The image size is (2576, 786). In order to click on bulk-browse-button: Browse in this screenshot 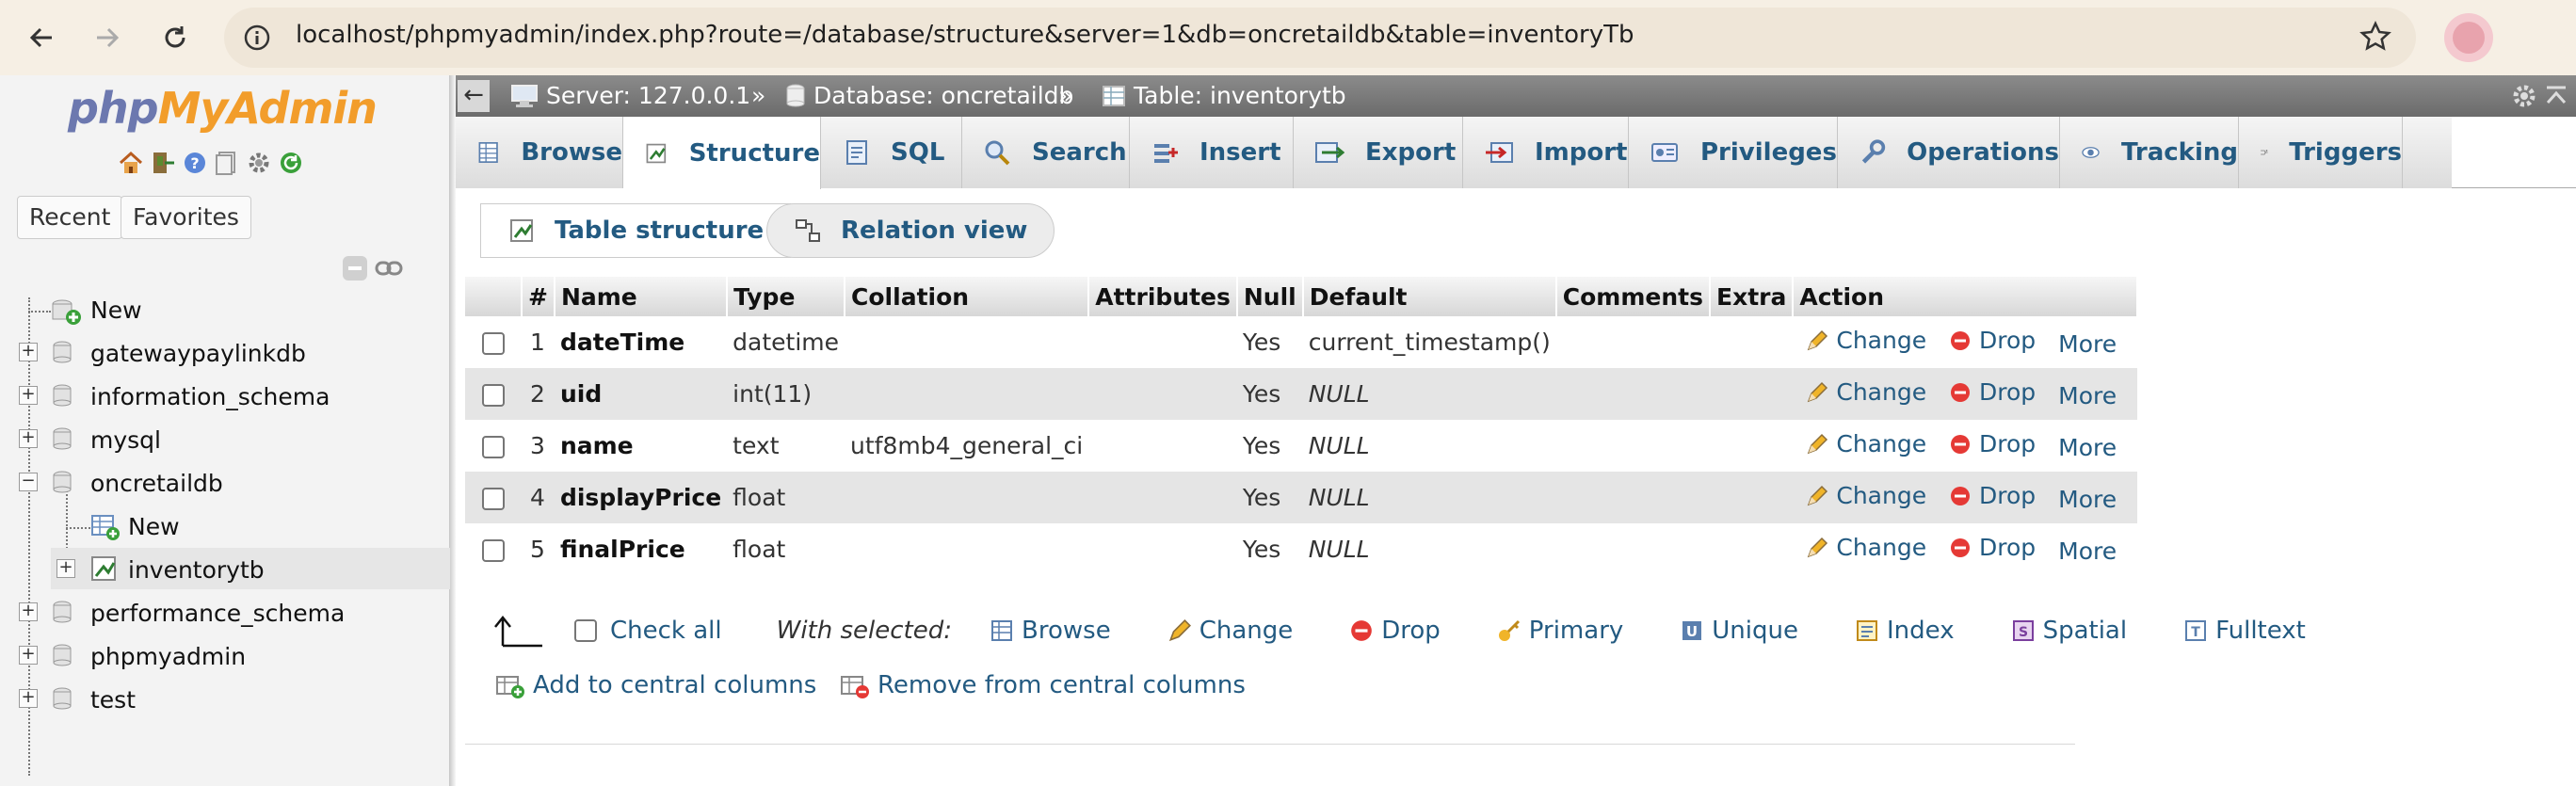, I will do `click(1050, 631)`.